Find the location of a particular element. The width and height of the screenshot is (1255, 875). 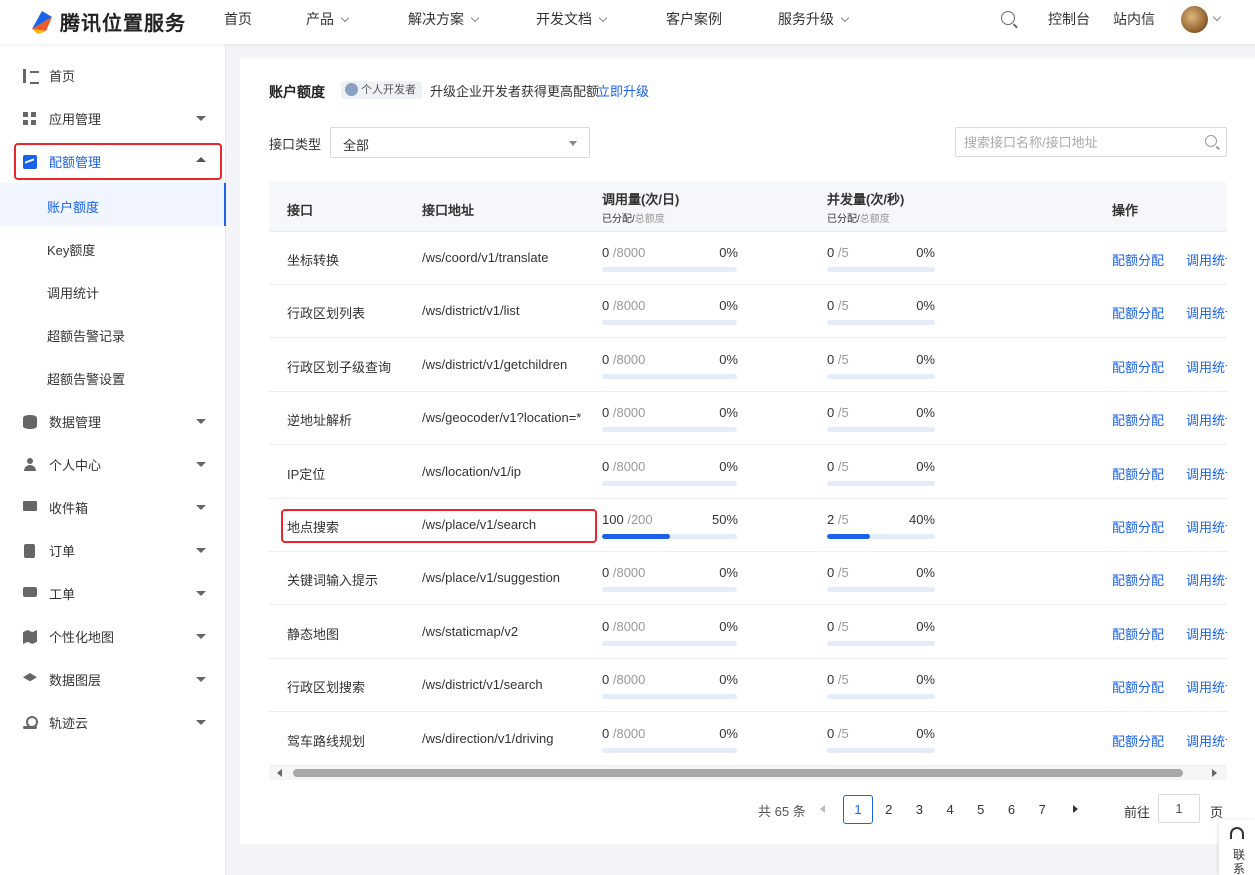

sidebar-subitem-3: 超额告警记录 is located at coordinates (113, 333).